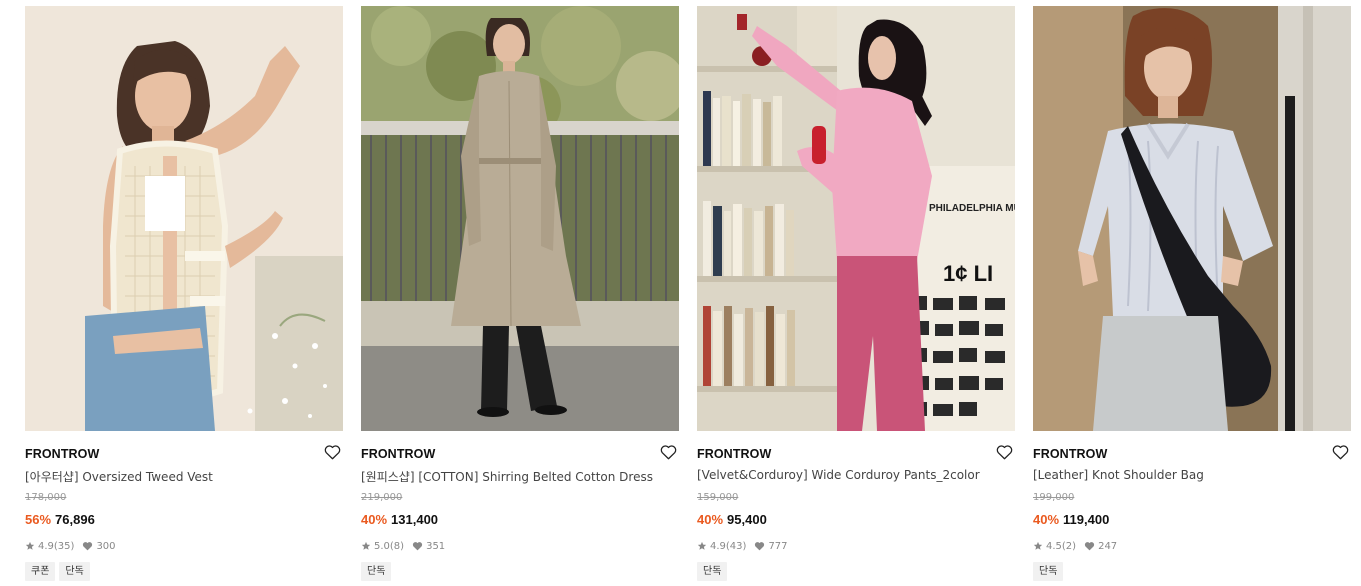 Image resolution: width=1361 pixels, height=586 pixels. Describe the element at coordinates (397, 546) in the screenshot. I see `review-count: (8)` at that location.